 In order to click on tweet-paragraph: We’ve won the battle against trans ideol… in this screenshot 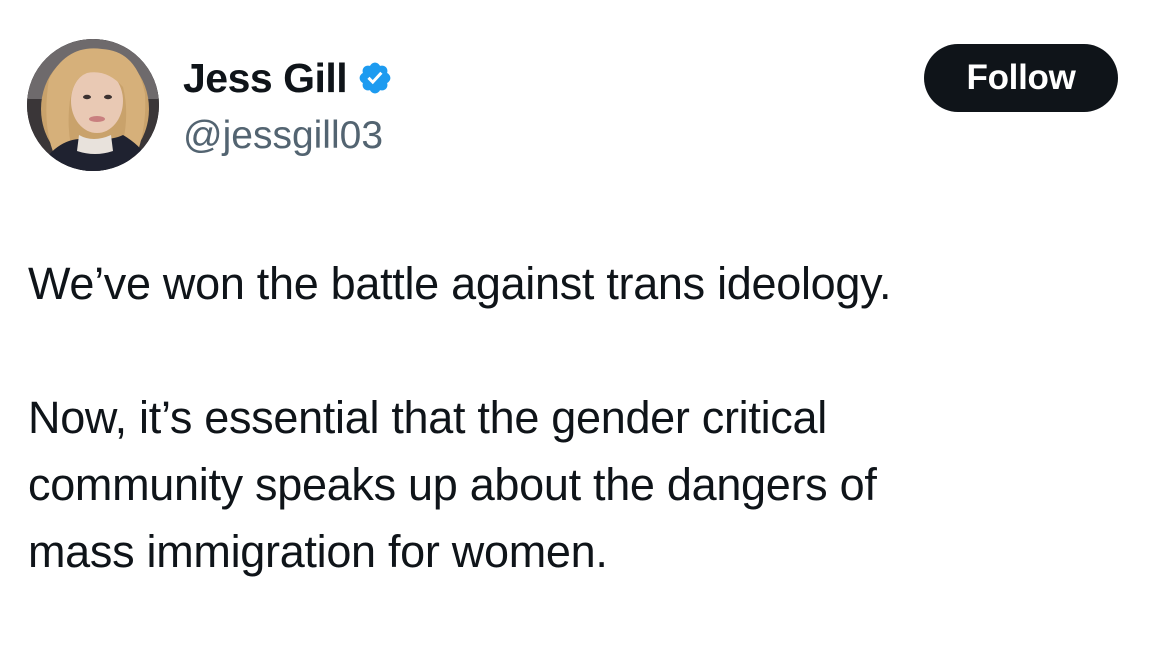, I will do `click(460, 283)`.